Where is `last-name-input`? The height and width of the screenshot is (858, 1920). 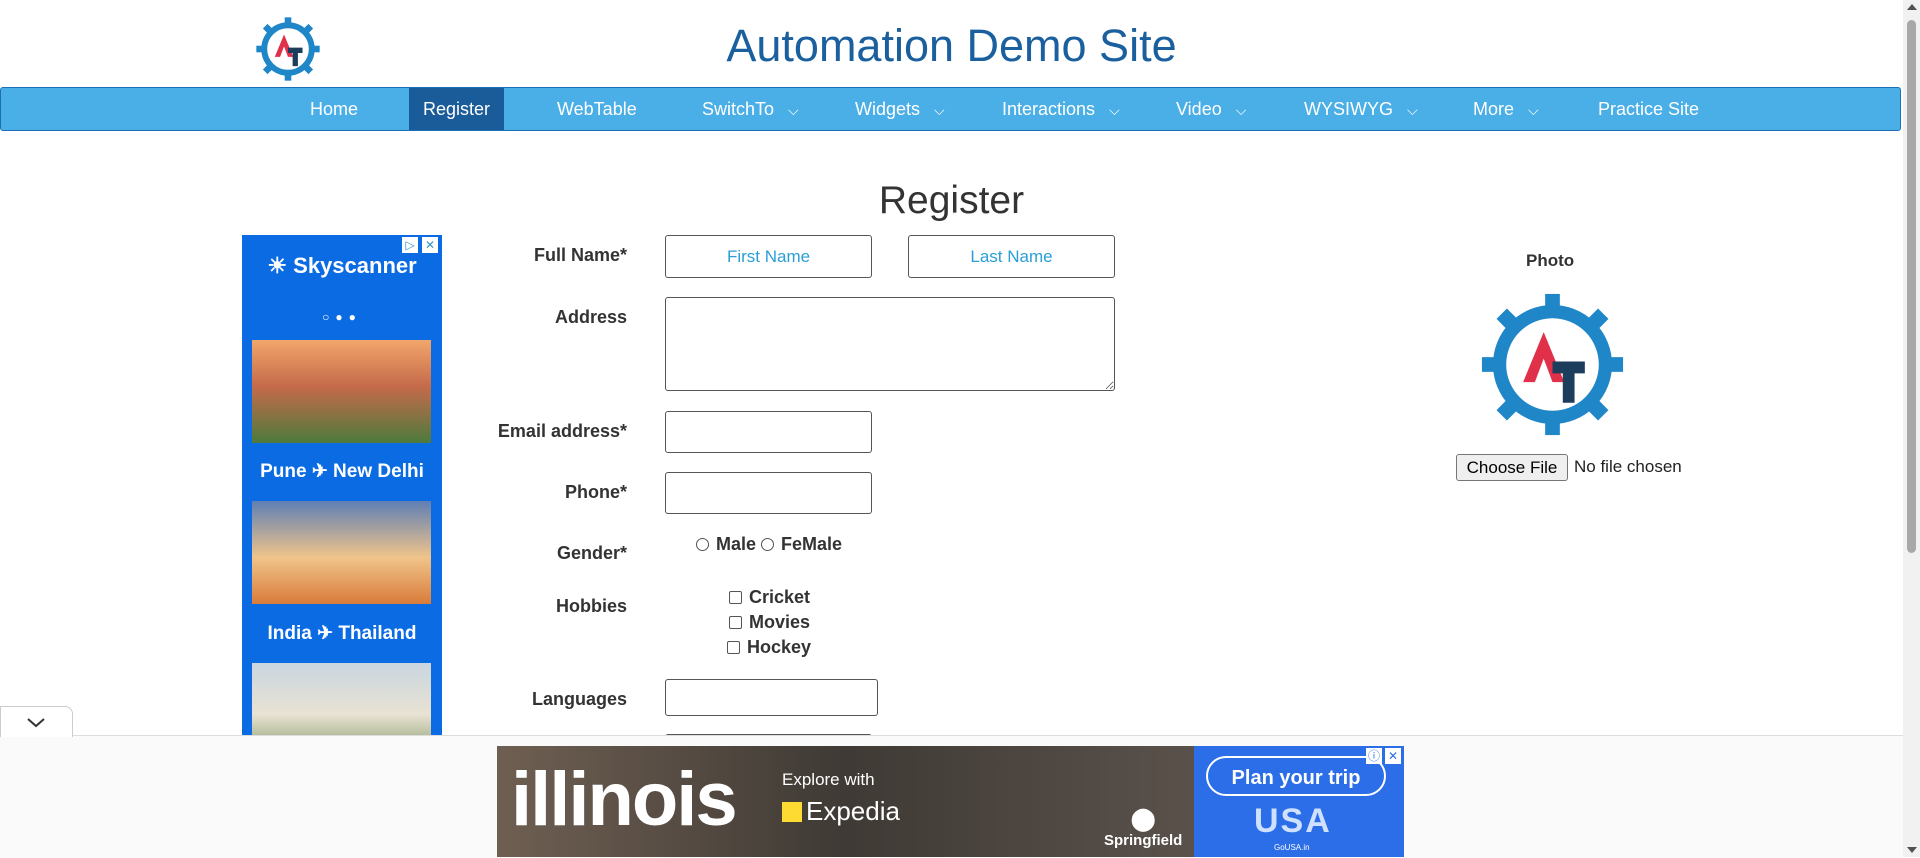
last-name-input is located at coordinates (1011, 256).